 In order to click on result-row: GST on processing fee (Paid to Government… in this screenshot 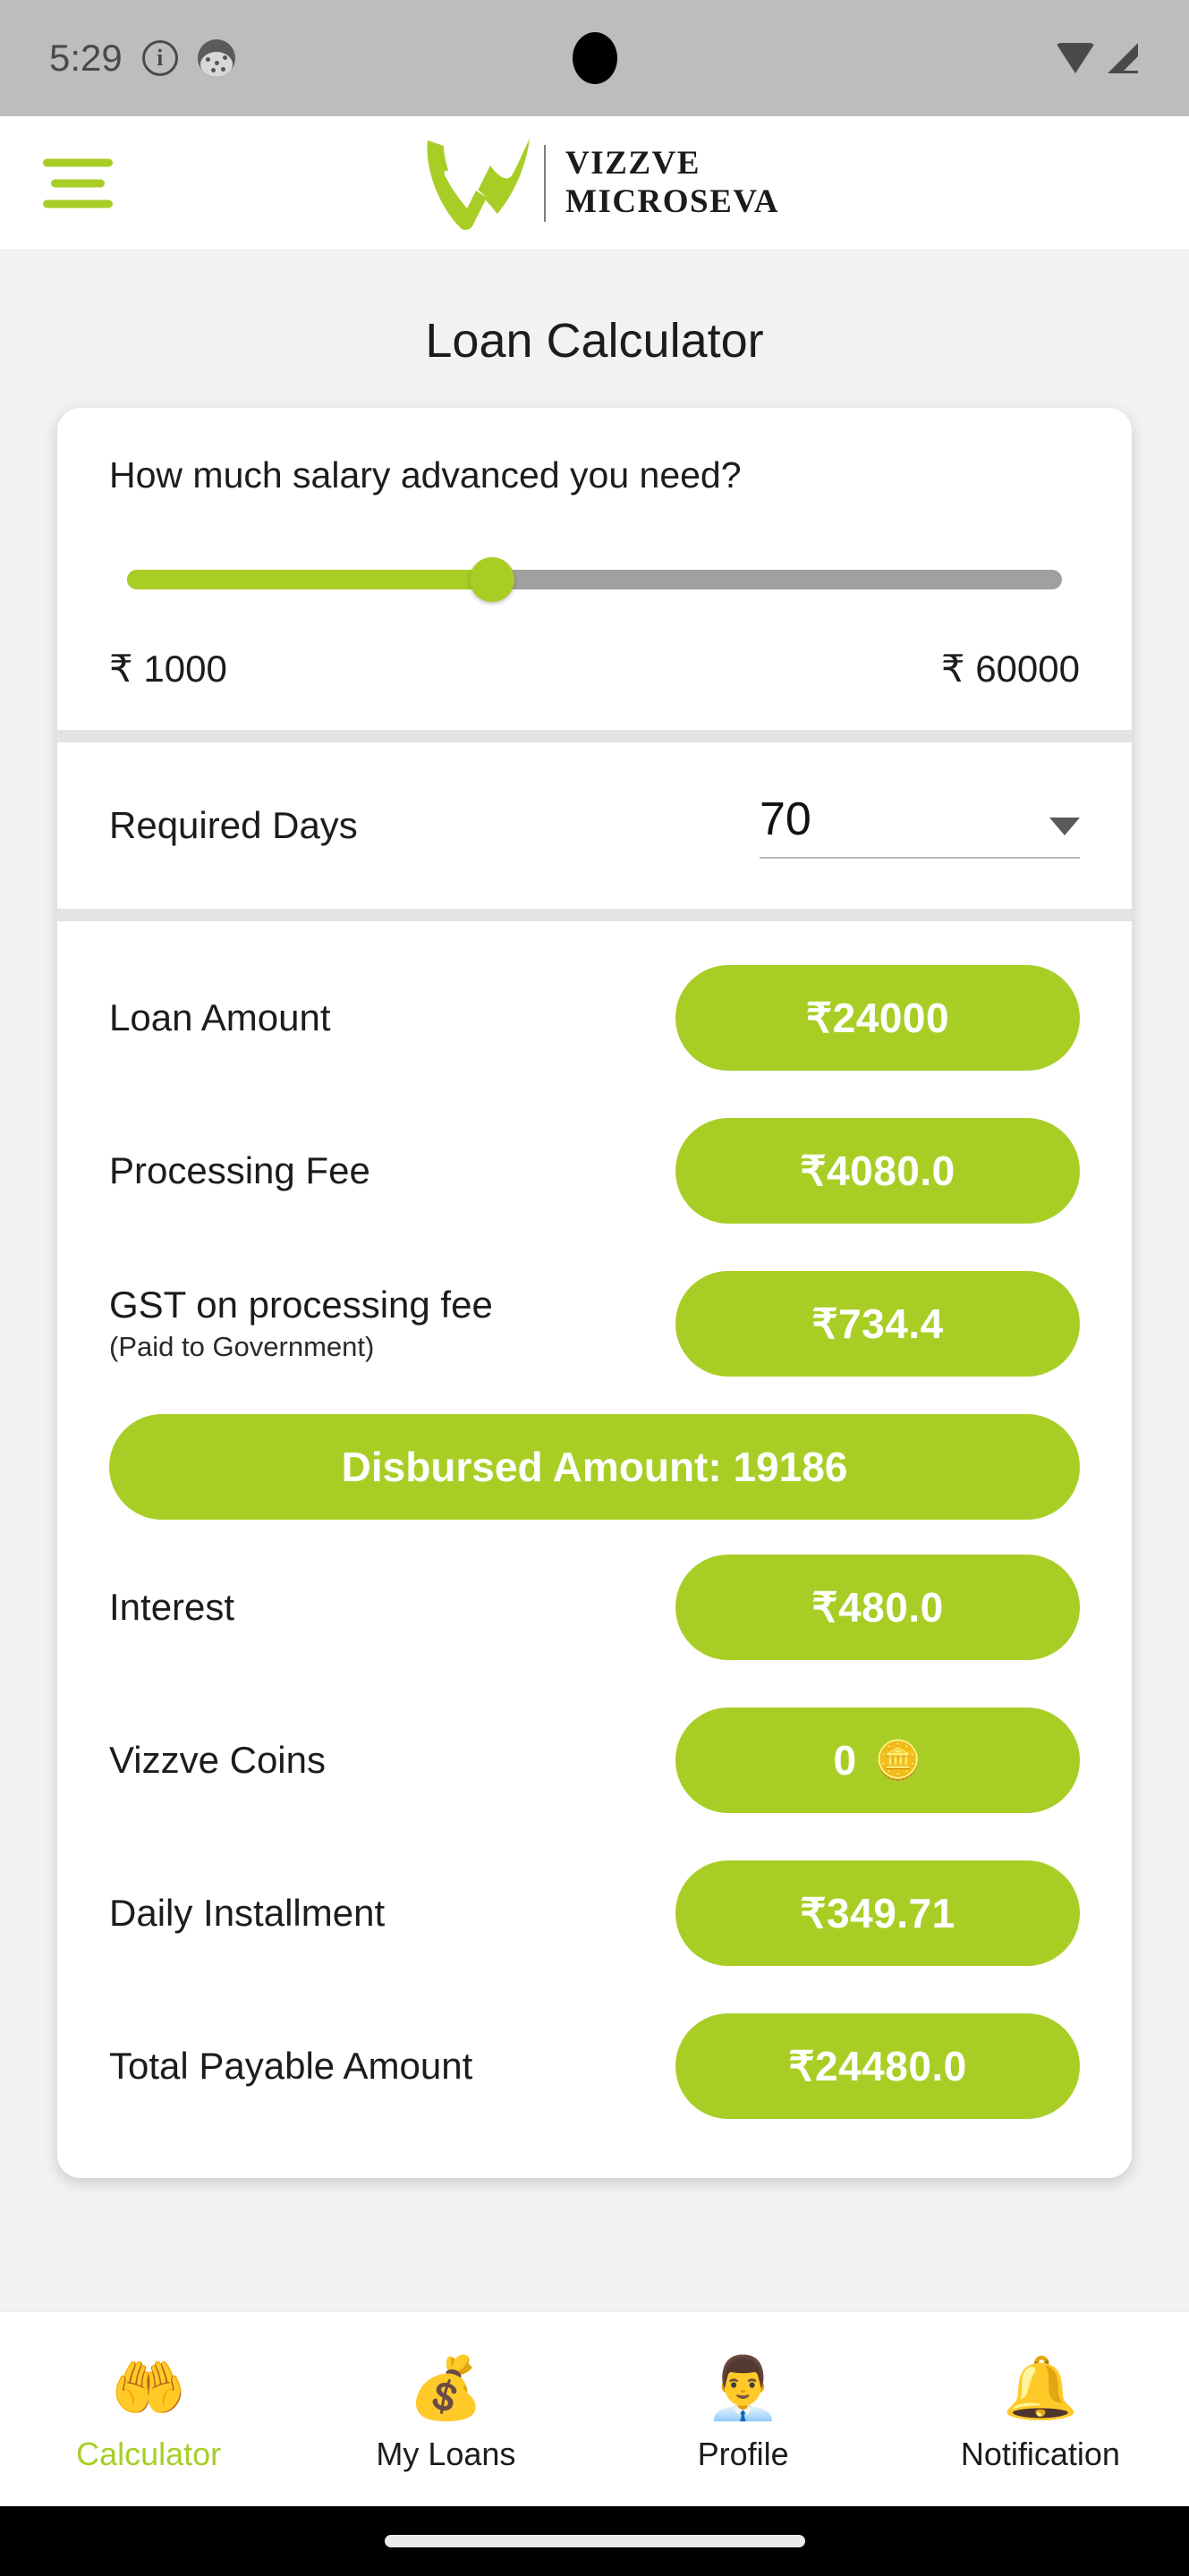, I will do `click(594, 1323)`.